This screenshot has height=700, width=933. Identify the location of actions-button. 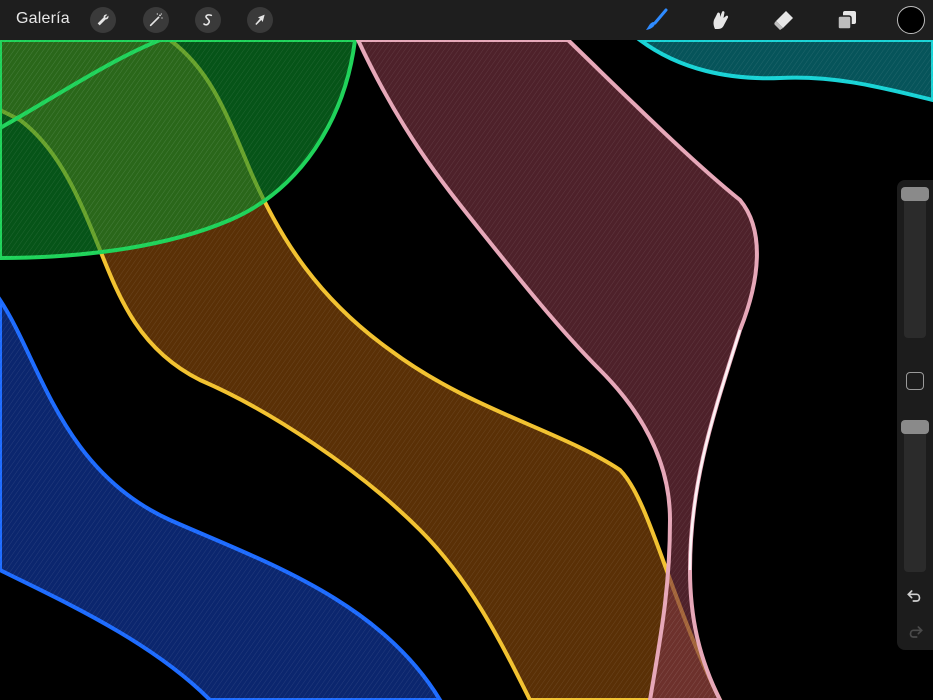
(103, 20).